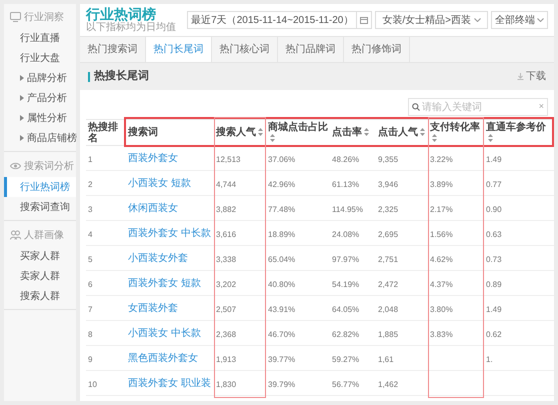 This screenshot has height=405, width=558. What do you see at coordinates (44, 235) in the screenshot?
I see `sidebar-section-title: 人群画像` at bounding box center [44, 235].